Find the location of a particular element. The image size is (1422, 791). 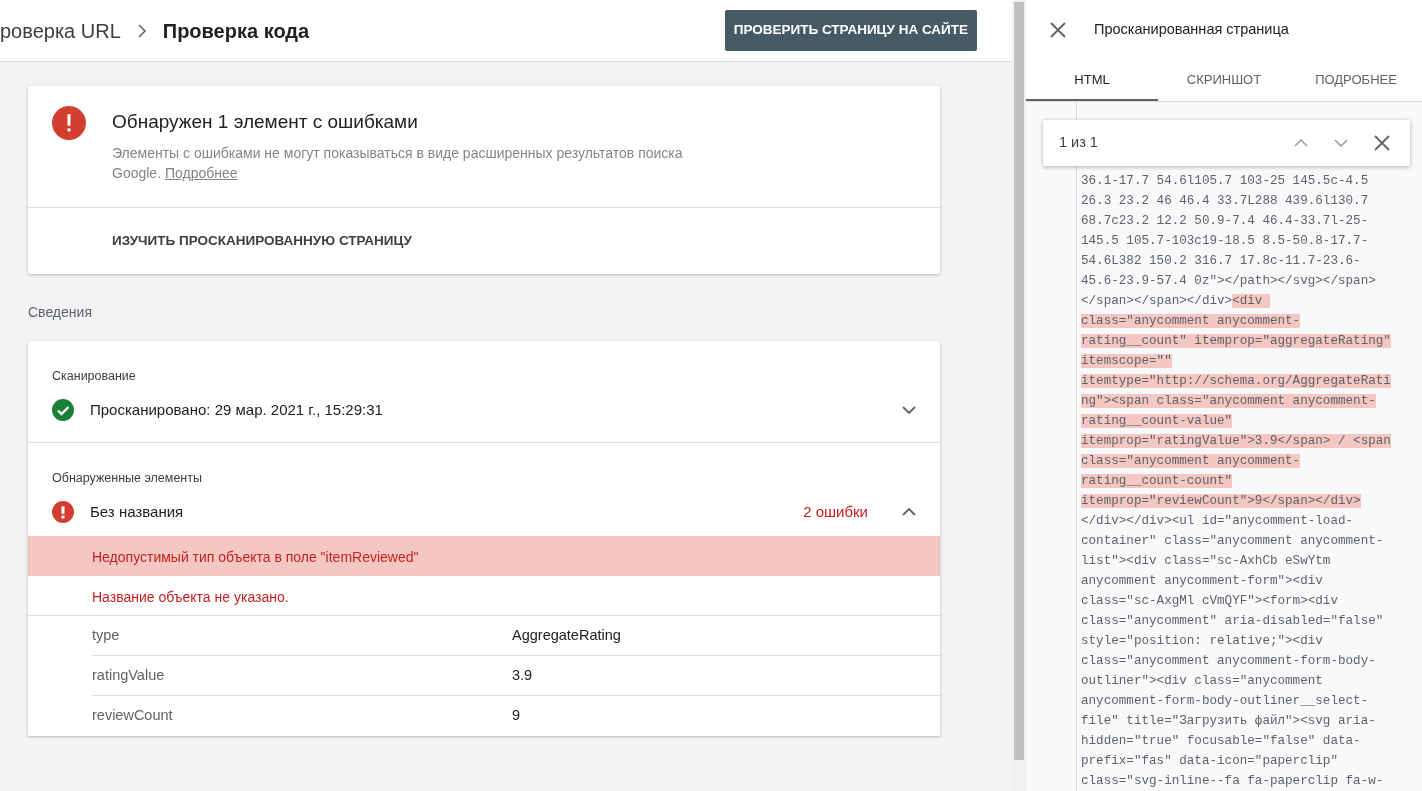

scrollbar-thumb is located at coordinates (1019, 381).